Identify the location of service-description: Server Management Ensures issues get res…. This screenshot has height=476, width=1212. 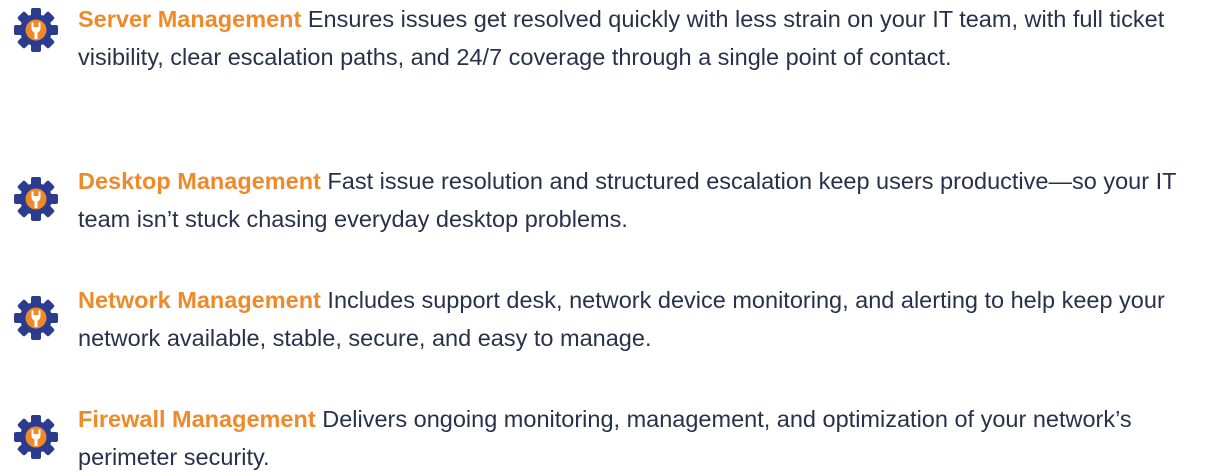
(638, 38).